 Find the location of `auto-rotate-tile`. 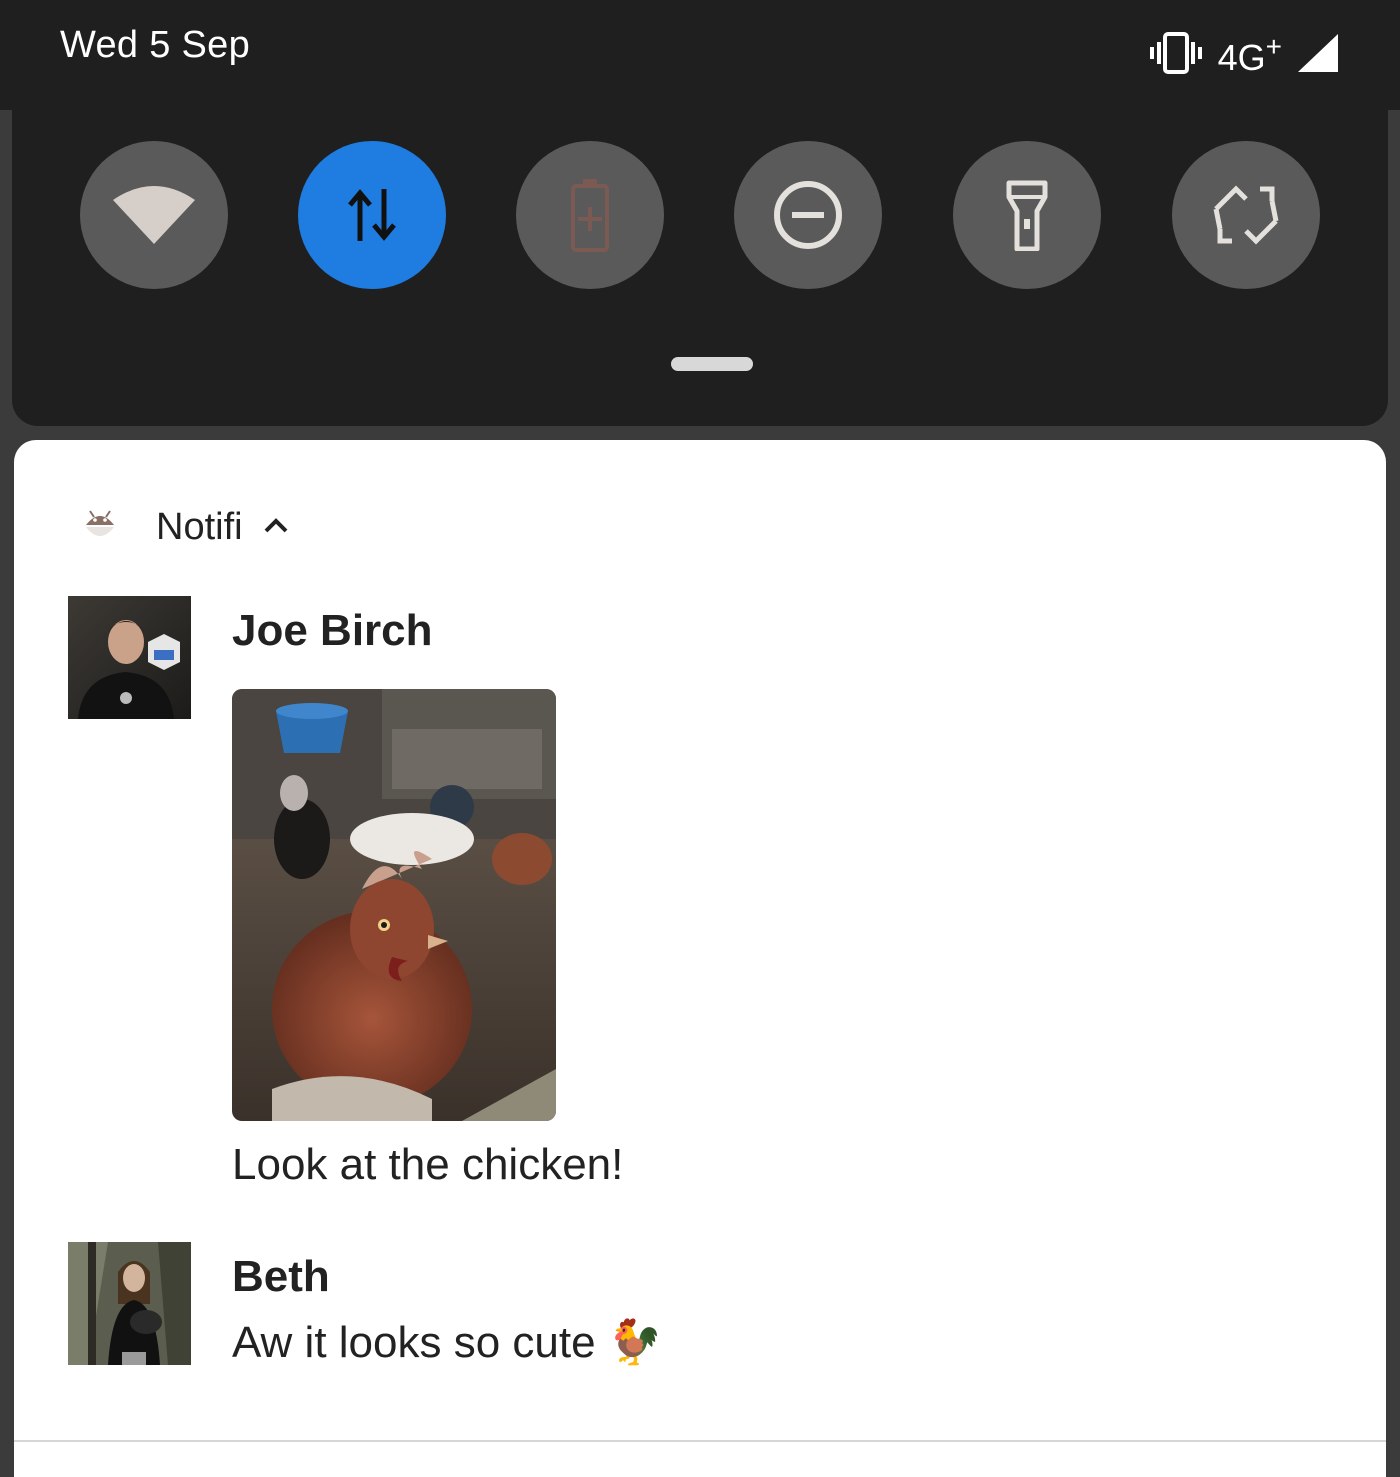

auto-rotate-tile is located at coordinates (1246, 215).